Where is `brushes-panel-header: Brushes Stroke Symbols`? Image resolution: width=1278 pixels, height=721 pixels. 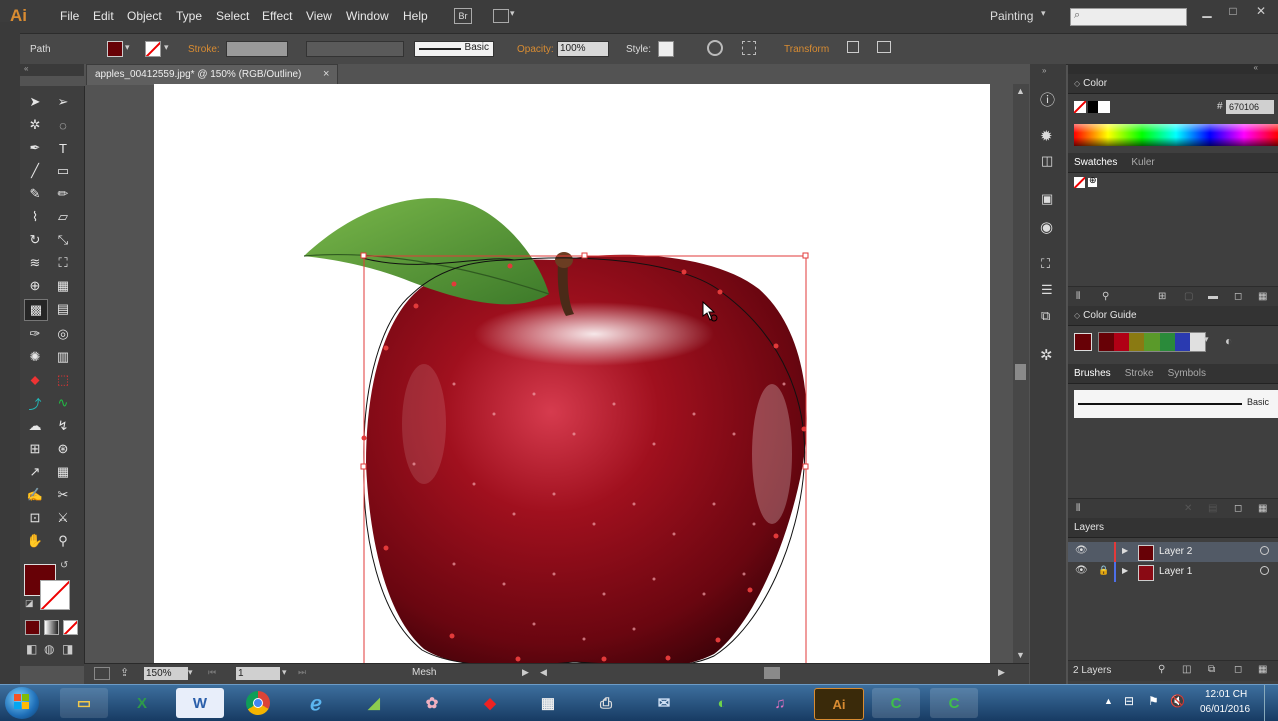 brushes-panel-header: Brushes Stroke Symbols is located at coordinates (1173, 374).